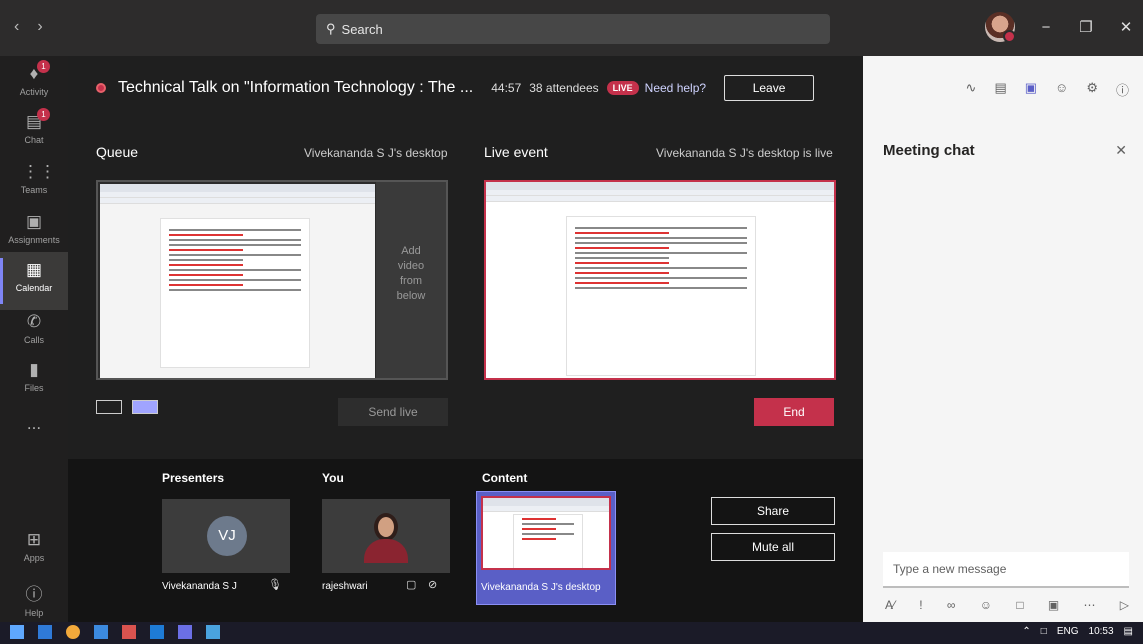 The width and height of the screenshot is (1143, 644). I want to click on content-name: Vivekananda S J's desktop, so click(541, 587).